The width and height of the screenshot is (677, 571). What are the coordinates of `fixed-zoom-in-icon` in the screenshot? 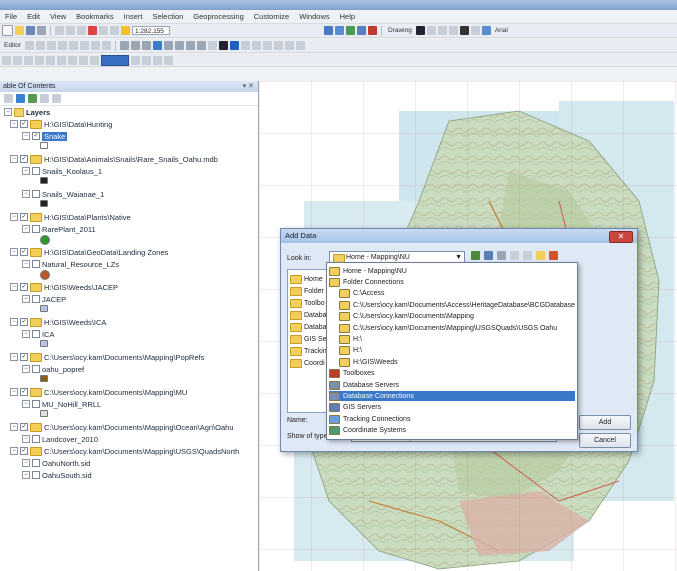 It's located at (168, 45).